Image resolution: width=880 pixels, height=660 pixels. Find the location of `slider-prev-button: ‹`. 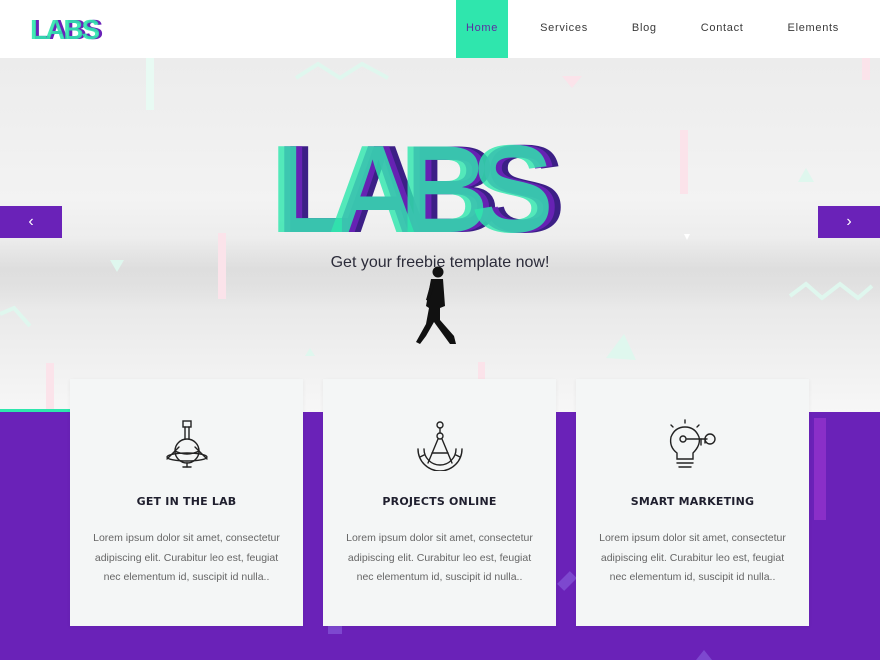

slider-prev-button: ‹ is located at coordinates (31, 222).